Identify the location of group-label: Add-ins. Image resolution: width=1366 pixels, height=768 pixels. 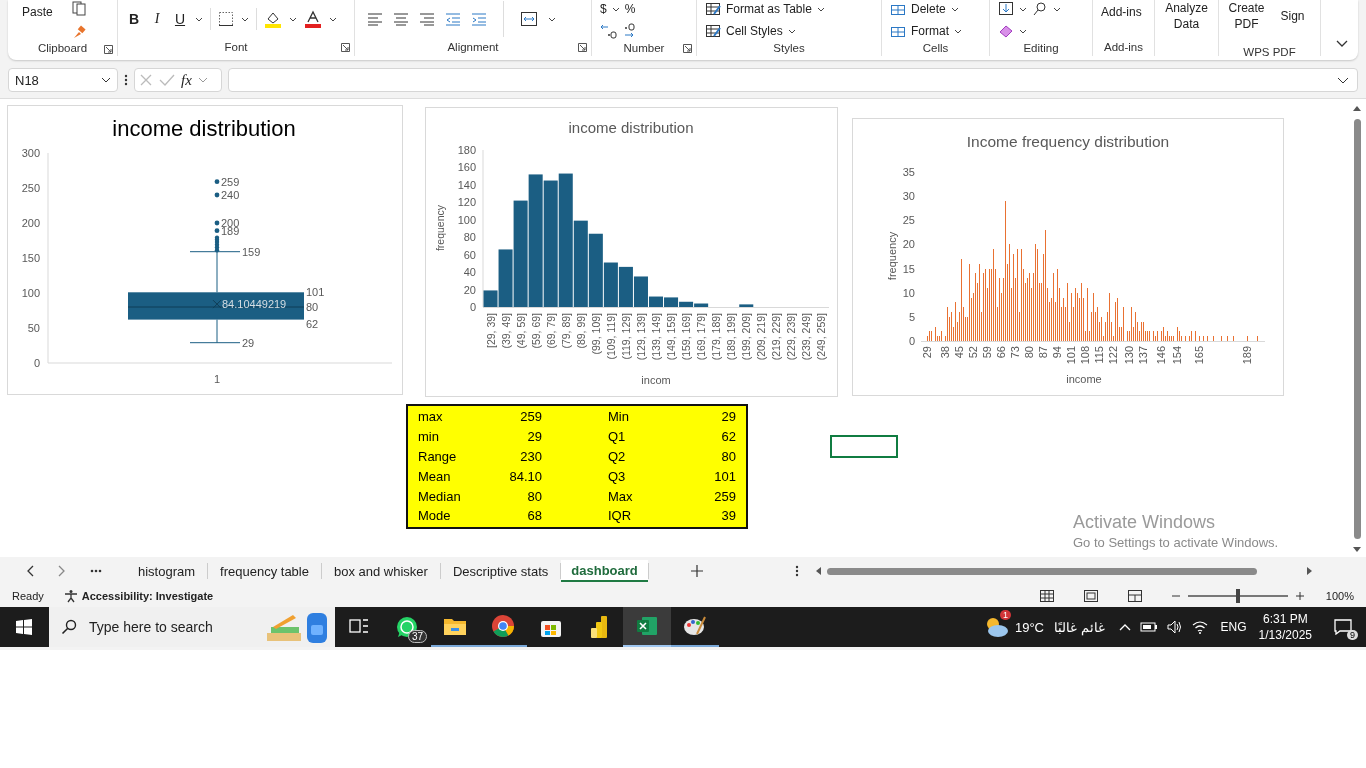
(1123, 47).